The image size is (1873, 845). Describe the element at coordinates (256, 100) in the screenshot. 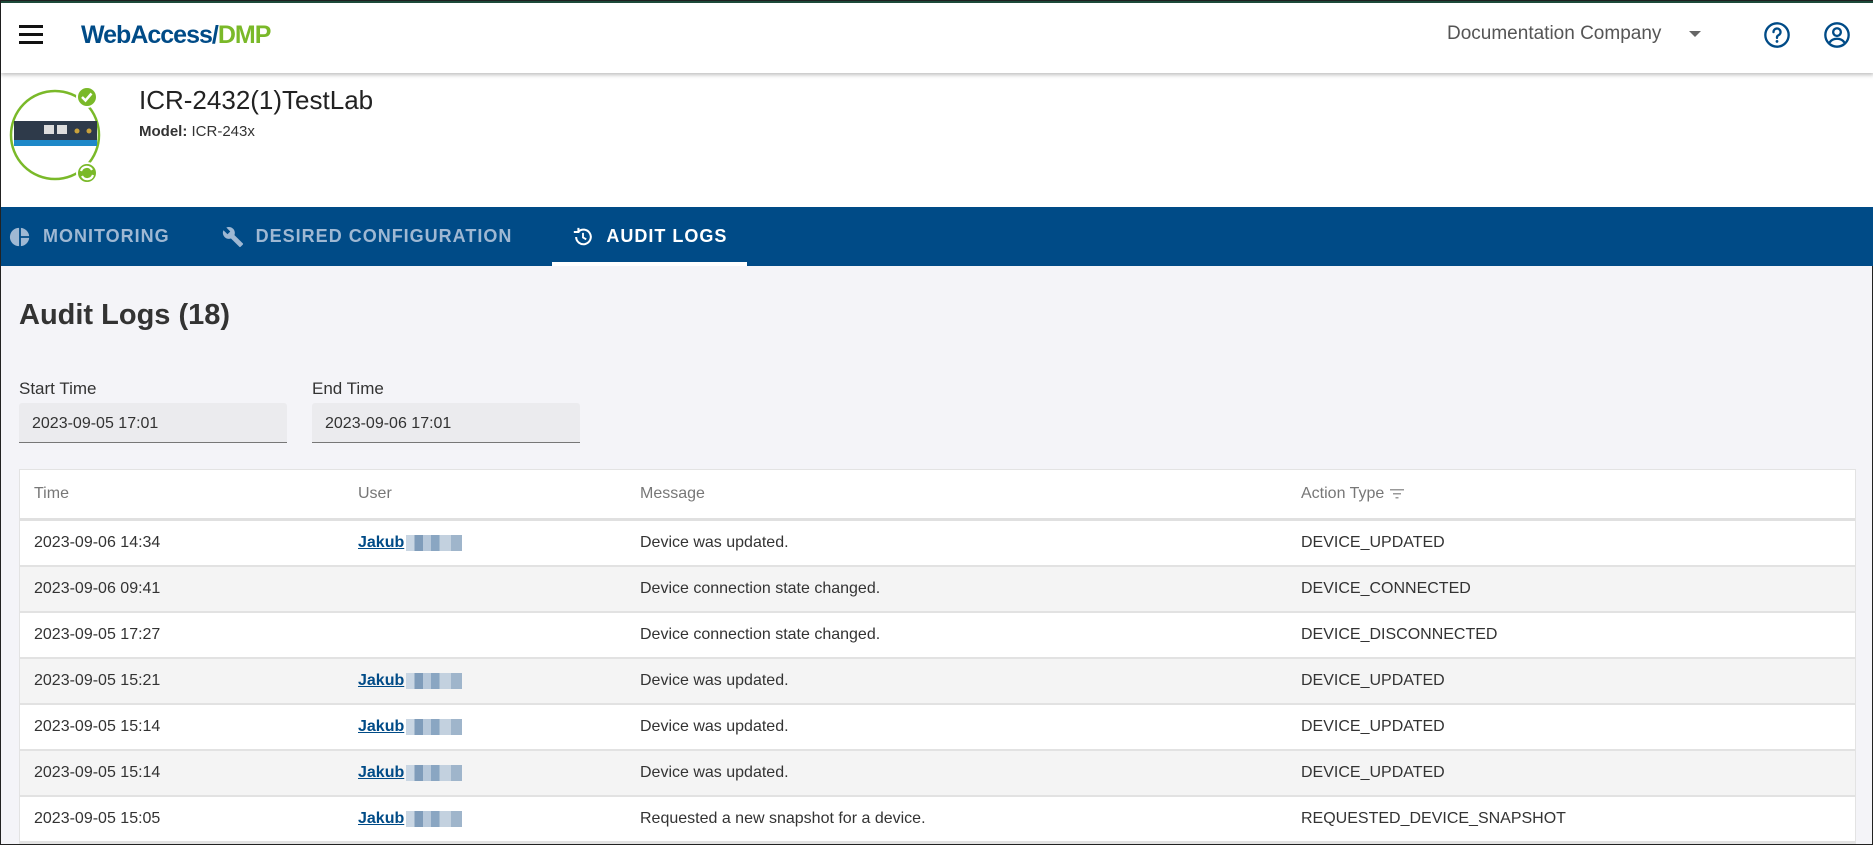

I see `device-name: ICR-2432(1)TestLab` at that location.